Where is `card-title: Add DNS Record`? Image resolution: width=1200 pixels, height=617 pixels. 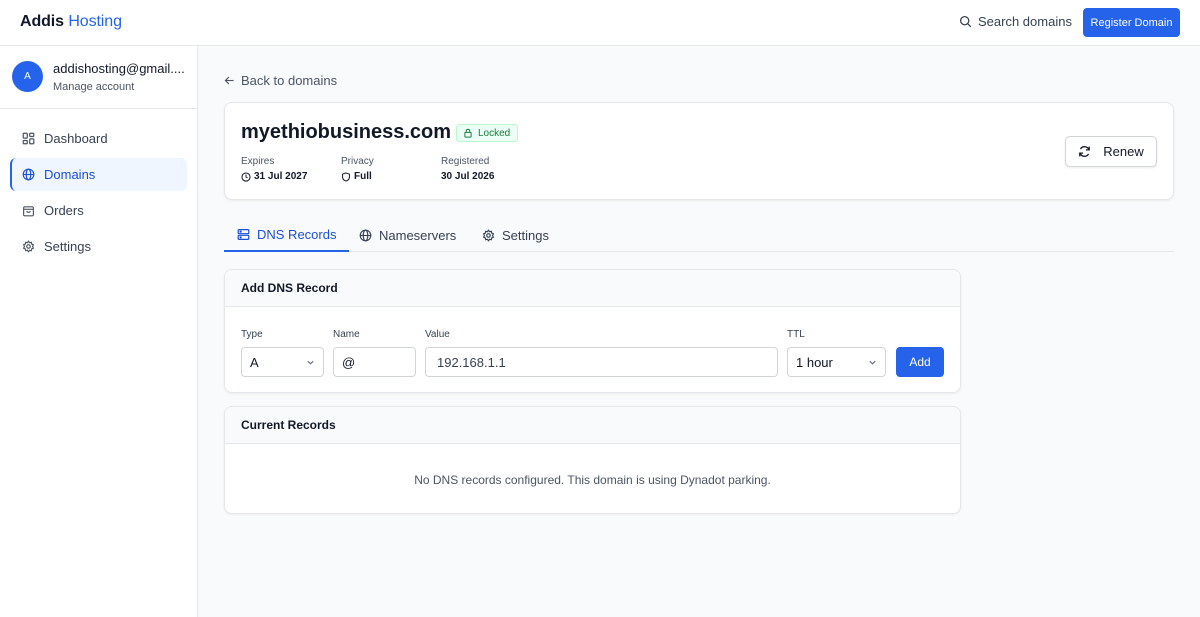 card-title: Add DNS Record is located at coordinates (289, 288).